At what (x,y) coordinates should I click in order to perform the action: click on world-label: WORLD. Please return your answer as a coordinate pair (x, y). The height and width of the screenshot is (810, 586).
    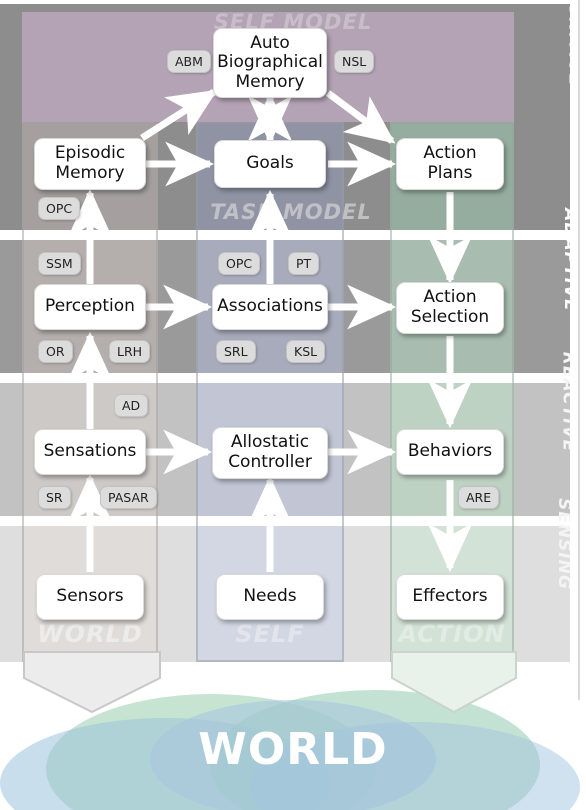
    Looking at the image, I should click on (293, 749).